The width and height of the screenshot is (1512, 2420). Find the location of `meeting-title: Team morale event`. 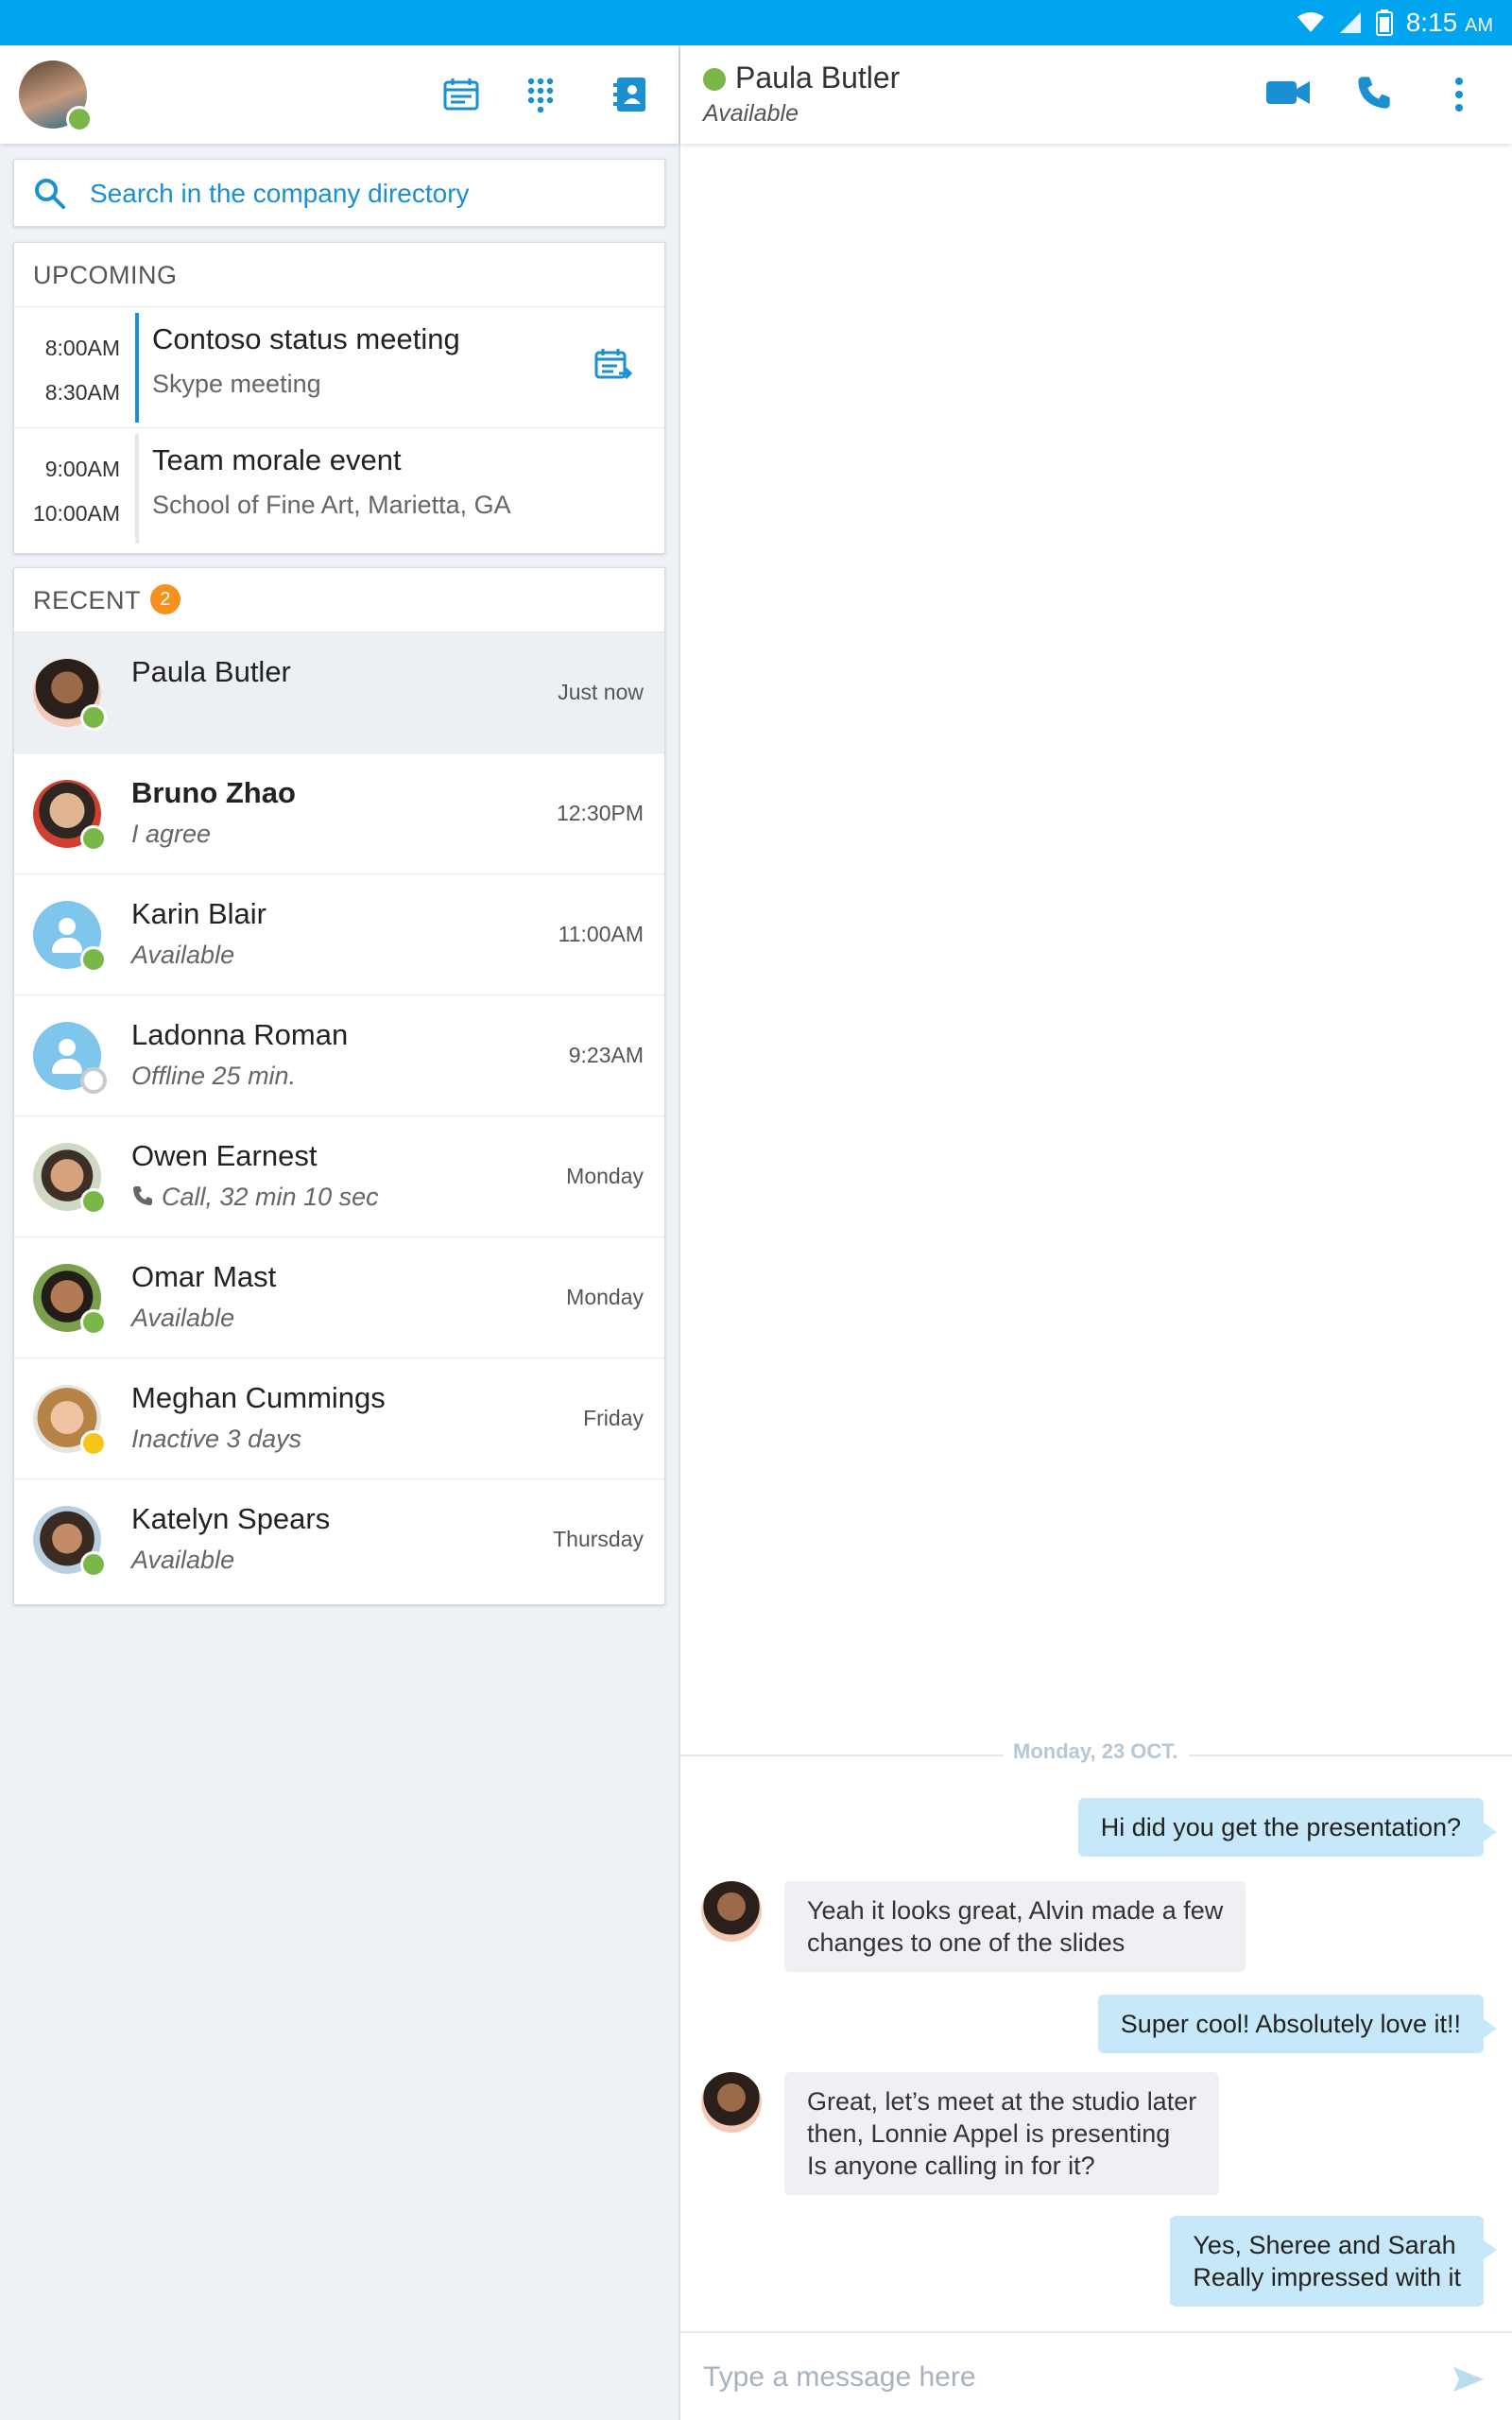

meeting-title: Team morale event is located at coordinates (277, 459).